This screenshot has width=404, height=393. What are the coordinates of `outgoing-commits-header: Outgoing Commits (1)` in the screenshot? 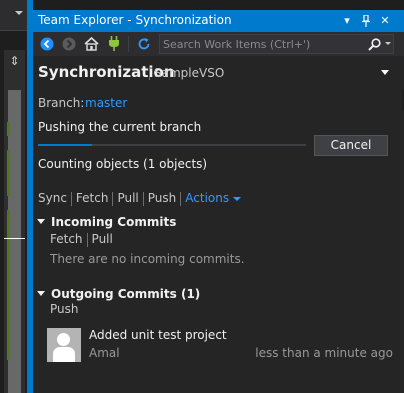 It's located at (118, 294).